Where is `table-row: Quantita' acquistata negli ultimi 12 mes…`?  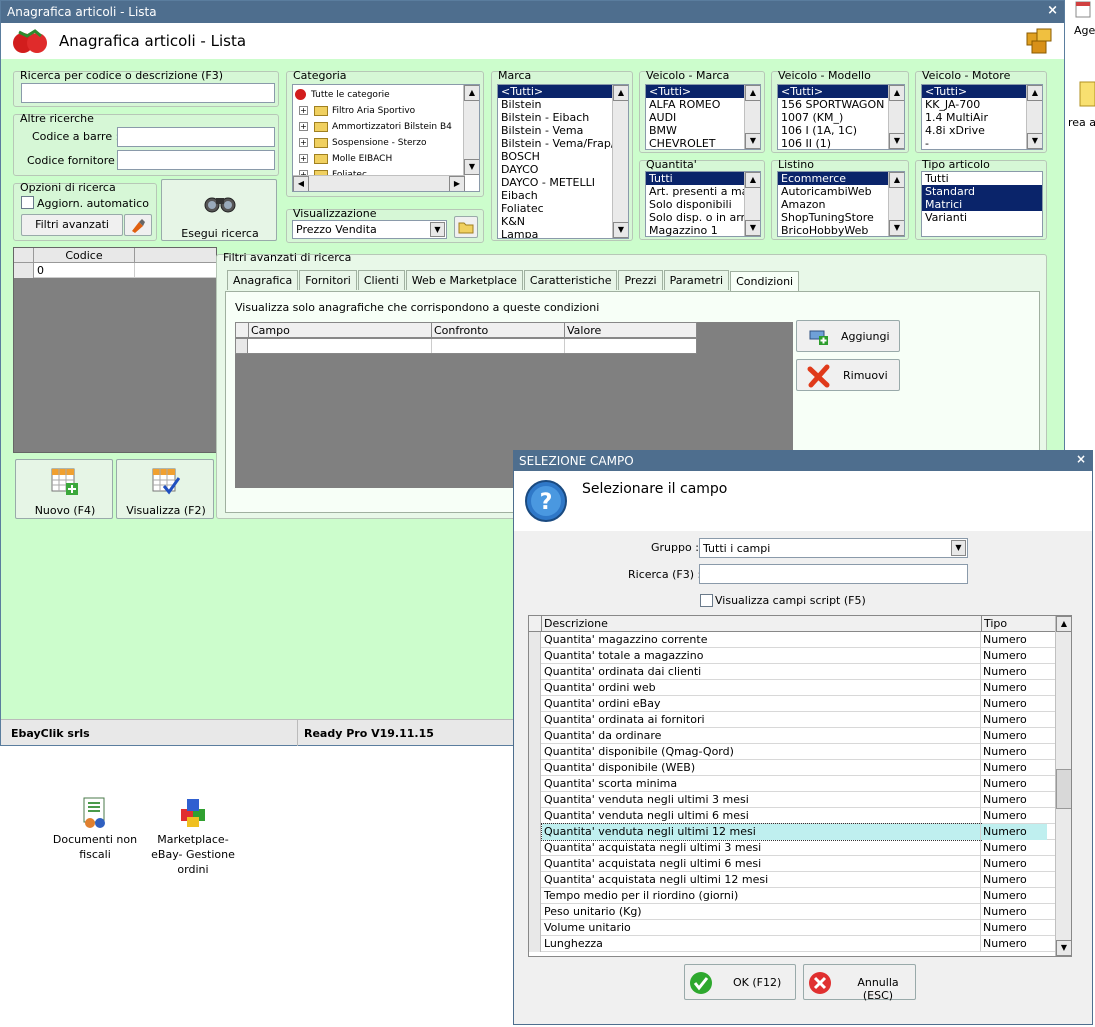
table-row: Quantita' acquistata negli ultimi 12 mes… is located at coordinates (792, 880).